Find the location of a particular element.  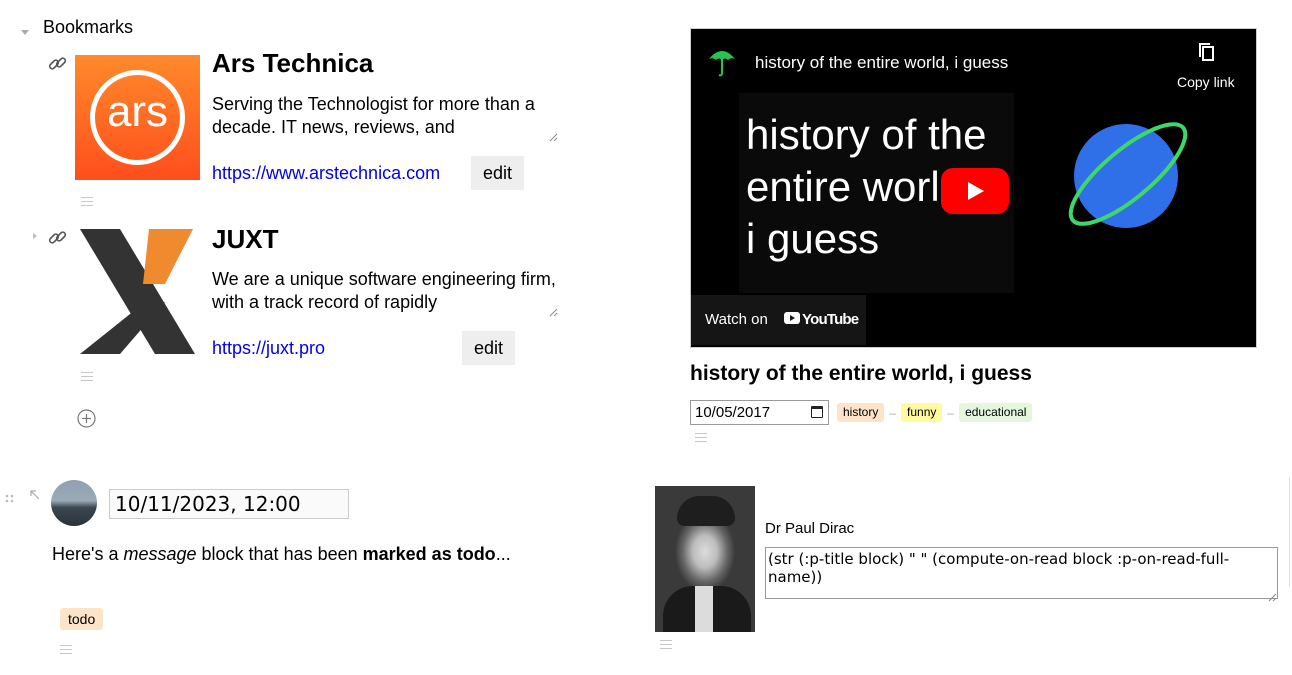

person-name: Dr Paul Dirac is located at coordinates (810, 528).